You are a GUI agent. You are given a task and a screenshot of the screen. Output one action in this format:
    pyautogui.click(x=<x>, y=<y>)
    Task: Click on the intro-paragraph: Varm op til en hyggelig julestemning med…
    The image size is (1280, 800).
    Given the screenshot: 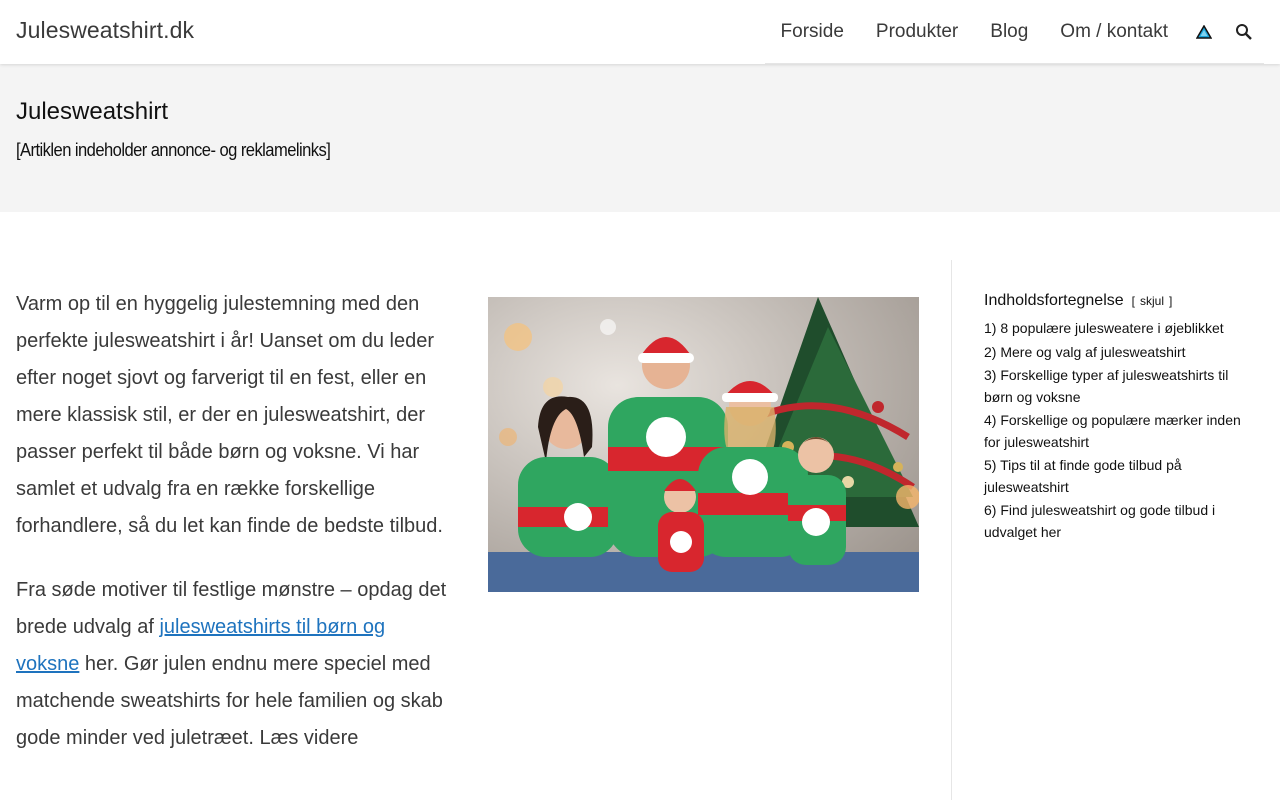 What is the action you would take?
    pyautogui.click(x=229, y=415)
    